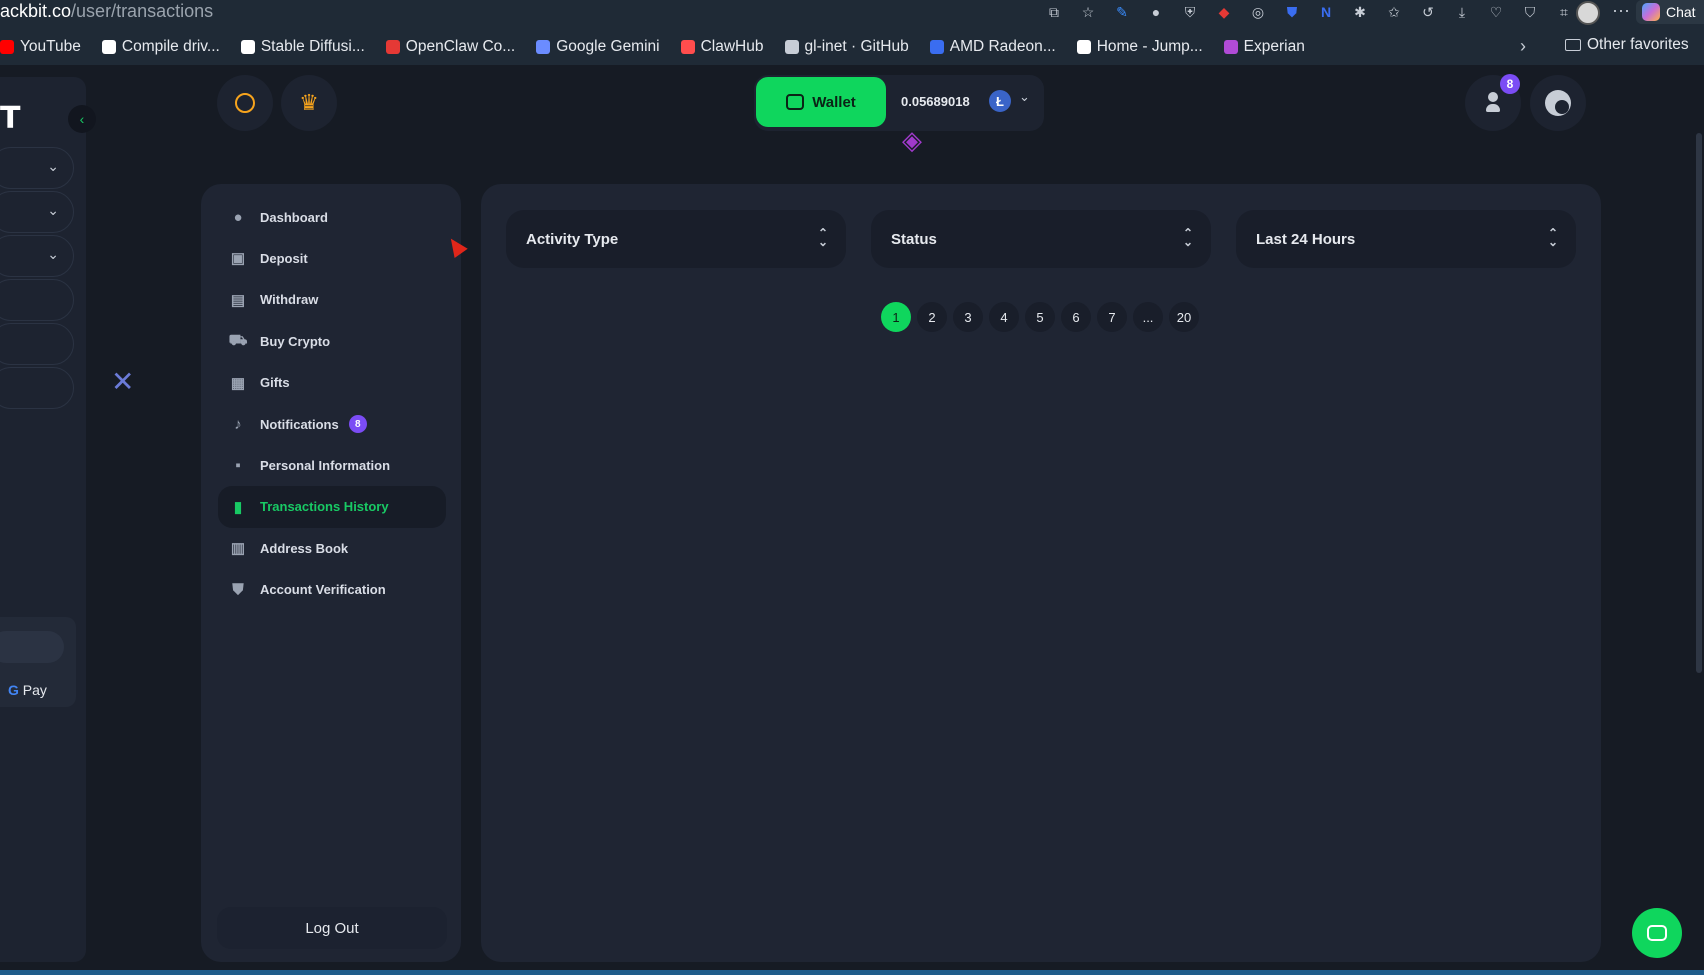 Image resolution: width=1704 pixels, height=975 pixels. I want to click on search-button, so click(245, 103).